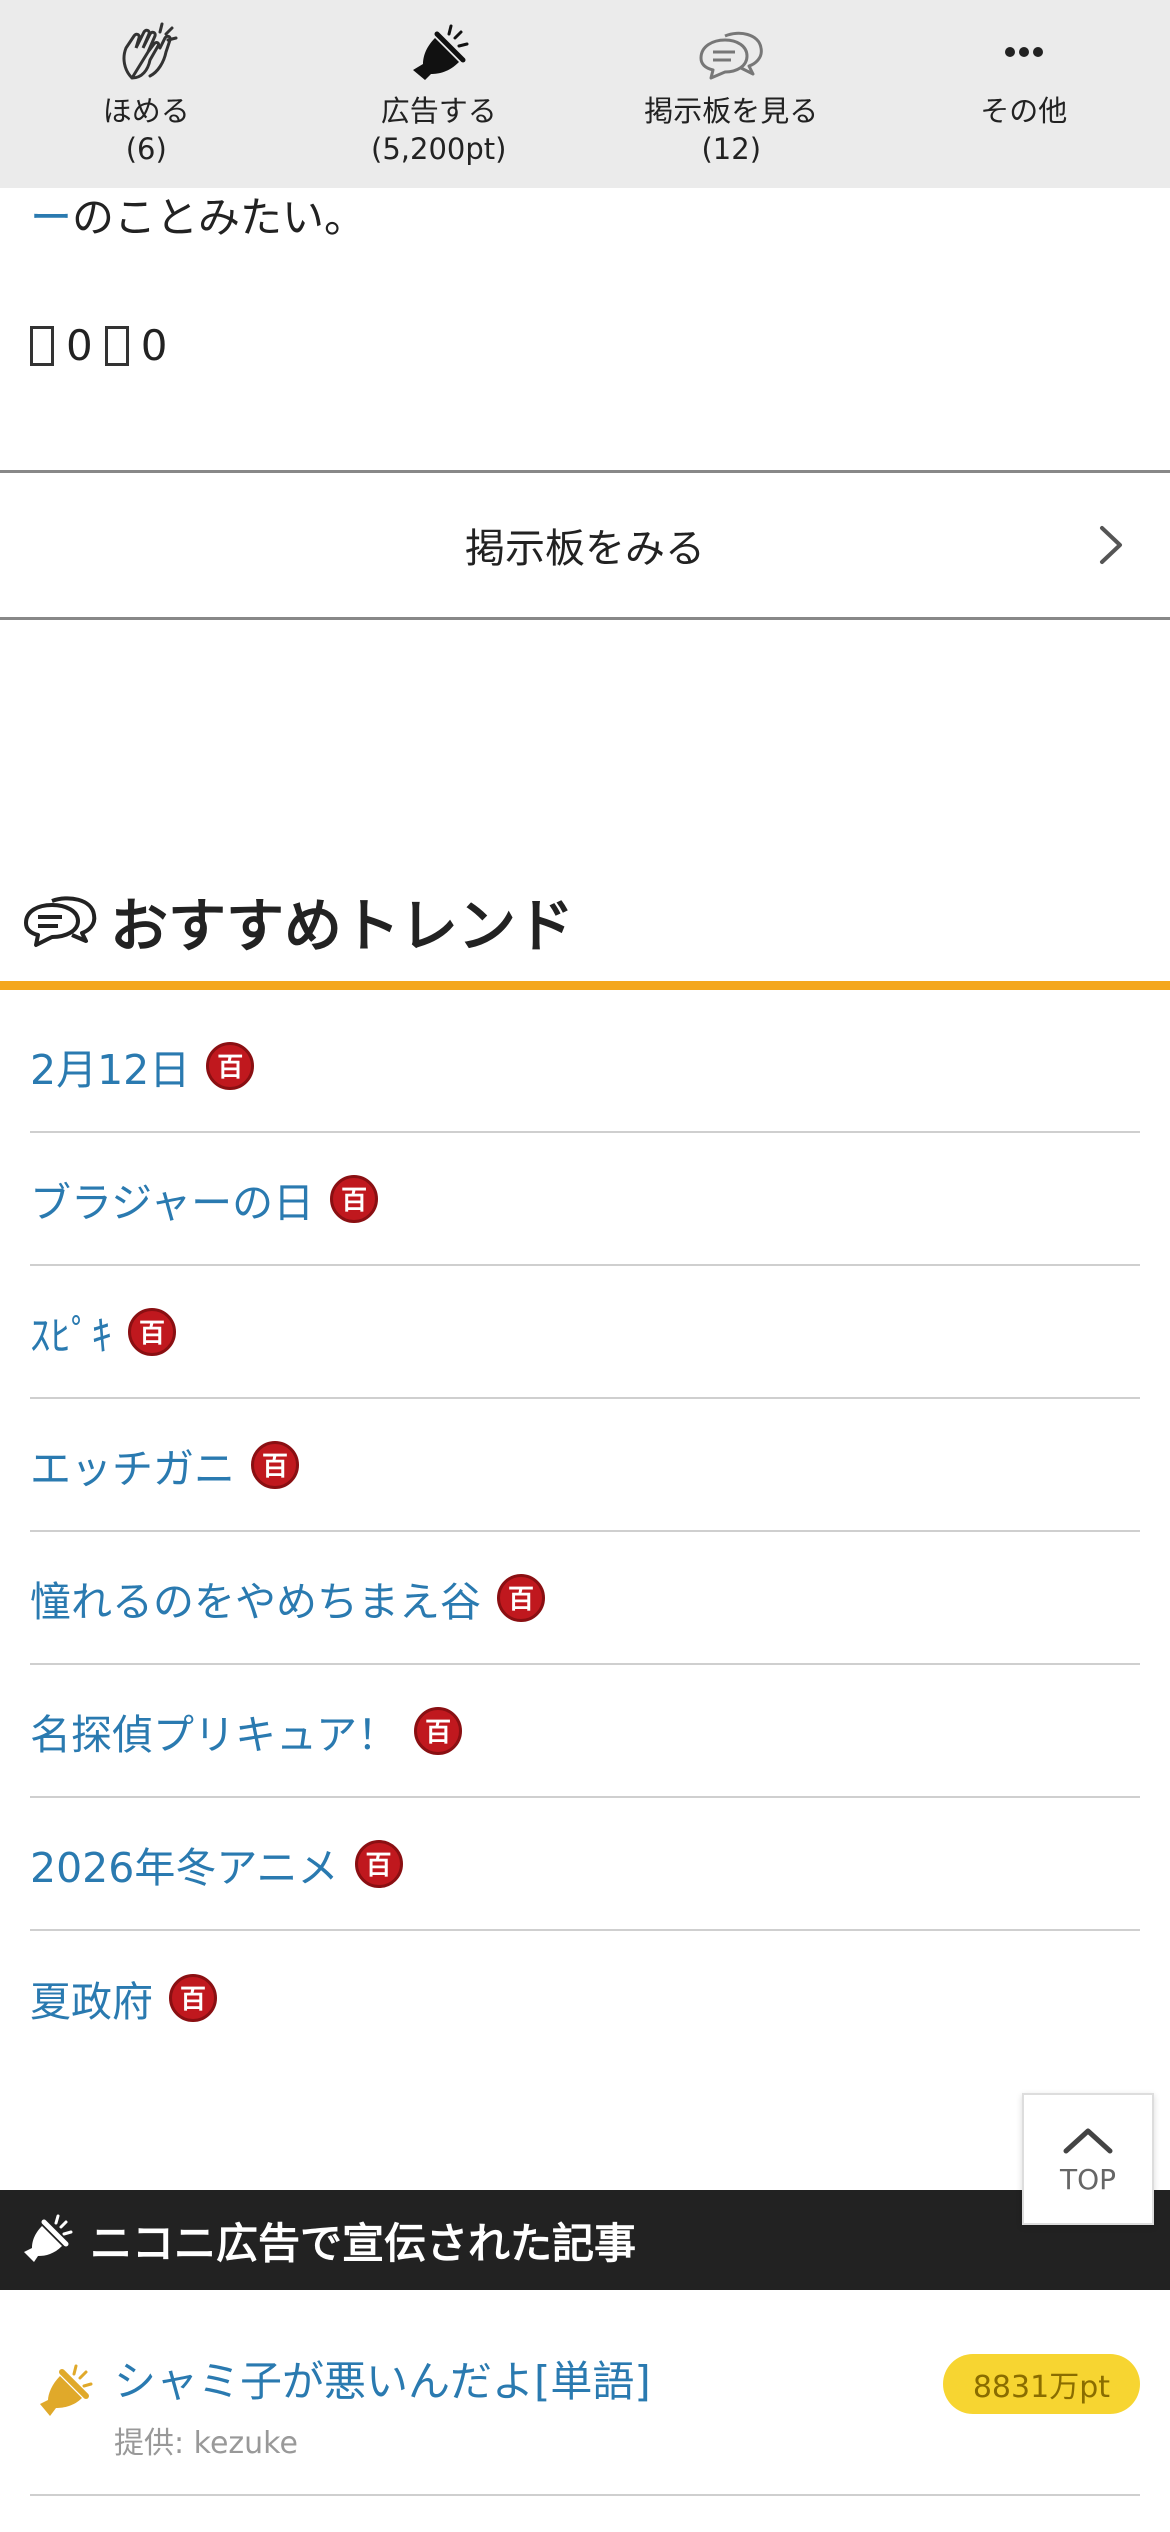  What do you see at coordinates (98, 346) in the screenshot?
I see `reaction-counts: 0 0` at bounding box center [98, 346].